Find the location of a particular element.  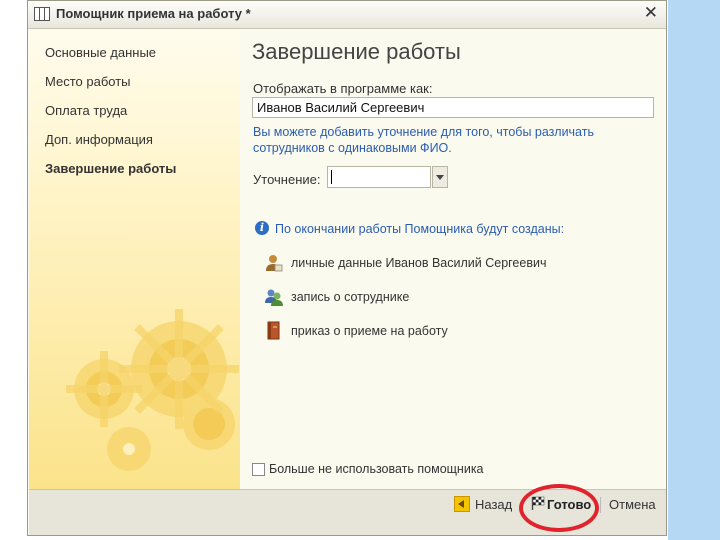

table-icon is located at coordinates (42, 14).